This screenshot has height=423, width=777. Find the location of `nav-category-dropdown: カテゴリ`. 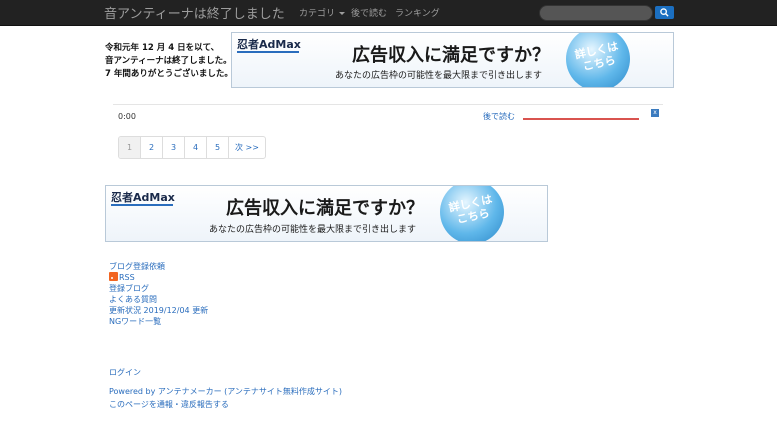

nav-category-dropdown: カテゴリ is located at coordinates (322, 12).